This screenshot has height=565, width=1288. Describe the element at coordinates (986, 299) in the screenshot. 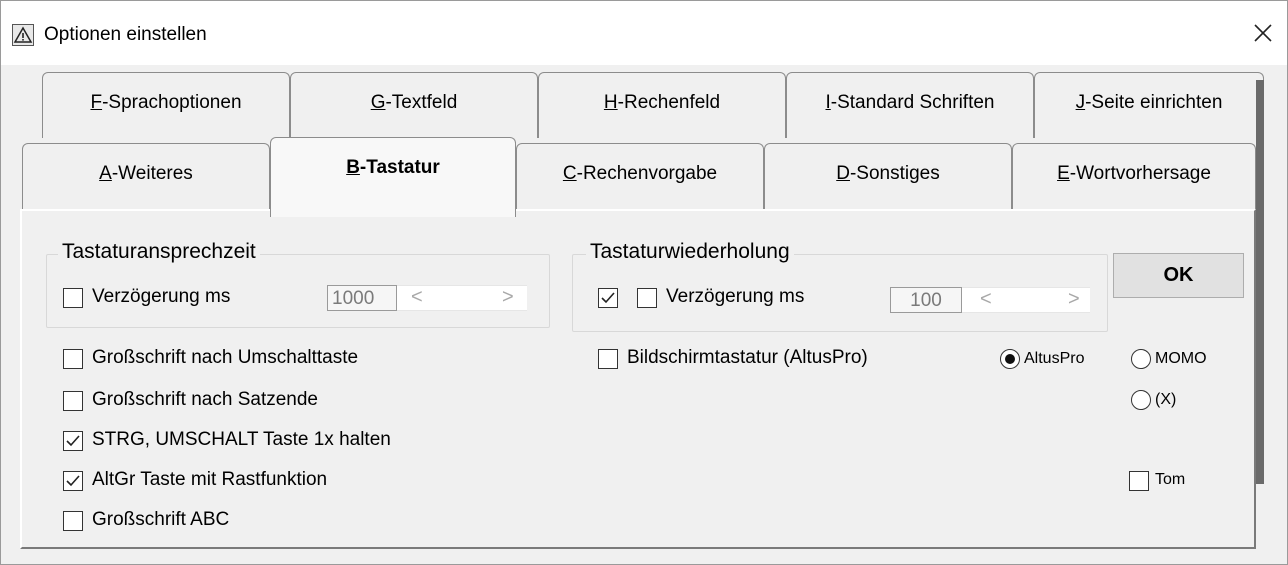

I see `wiederholung-left-arrow: <` at that location.